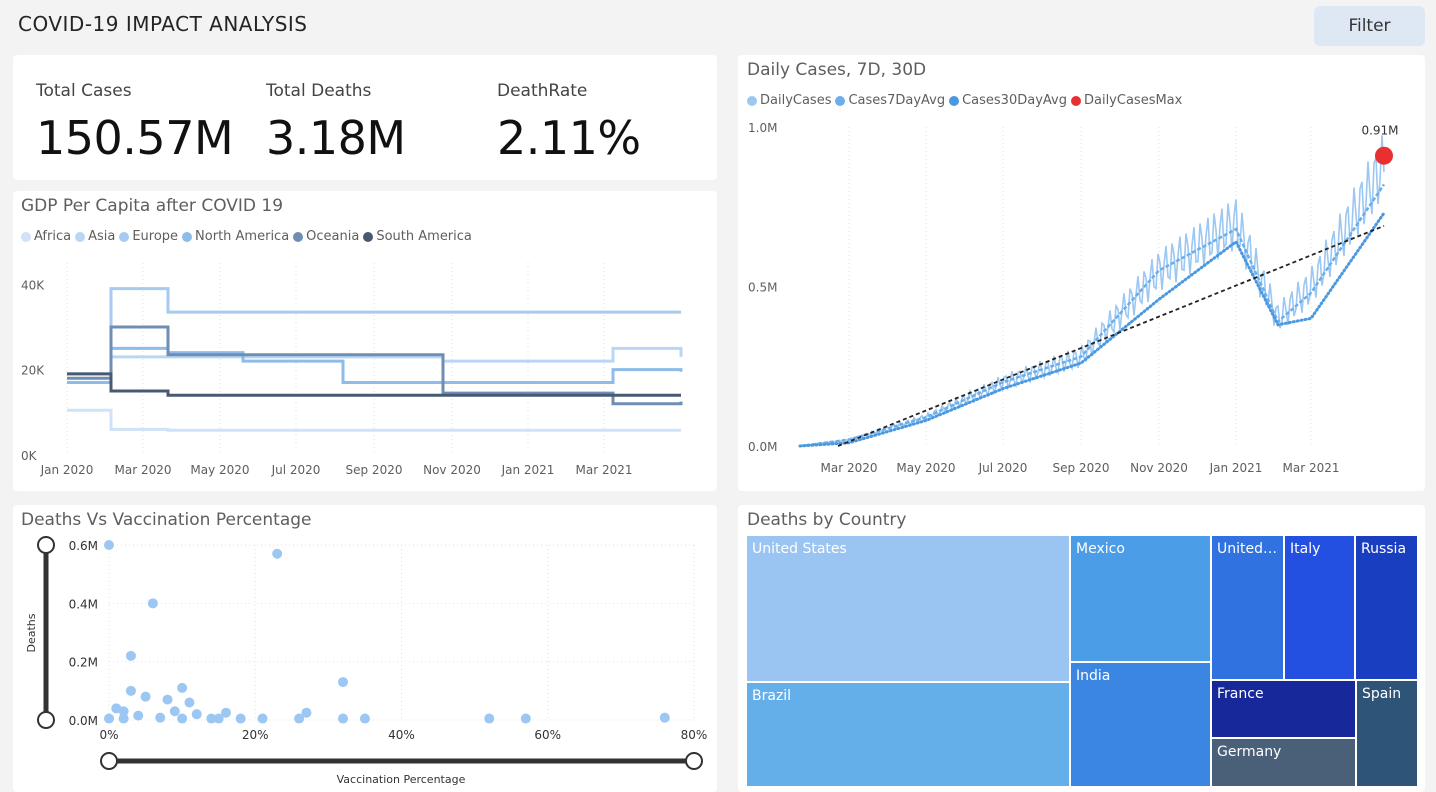 Image resolution: width=1436 pixels, height=792 pixels. What do you see at coordinates (83, 604) in the screenshot?
I see `scatter-y-tick-label: 0.4M` at bounding box center [83, 604].